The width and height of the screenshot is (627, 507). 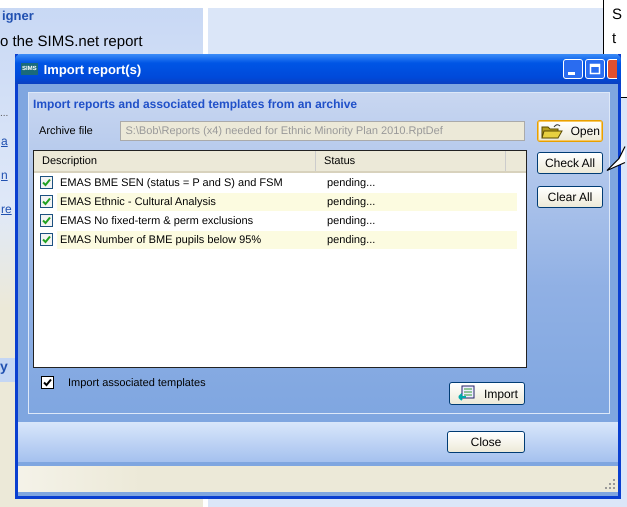 What do you see at coordinates (573, 69) in the screenshot?
I see `minimize-button` at bounding box center [573, 69].